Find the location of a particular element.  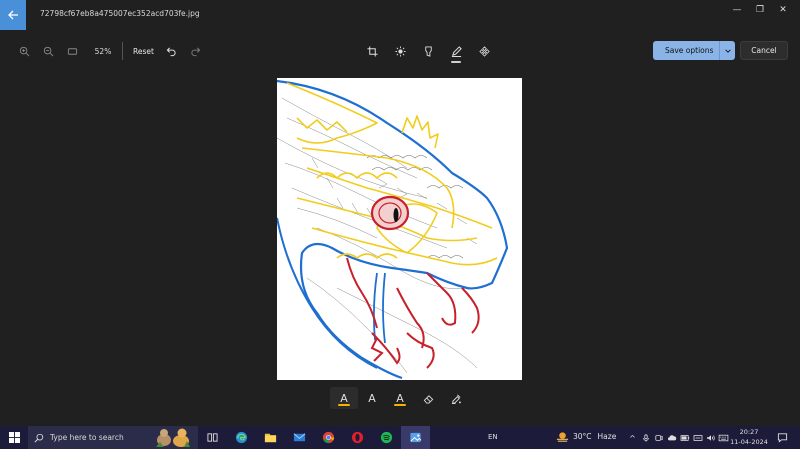

chevron-up-icon: ^ is located at coordinates (632, 438).